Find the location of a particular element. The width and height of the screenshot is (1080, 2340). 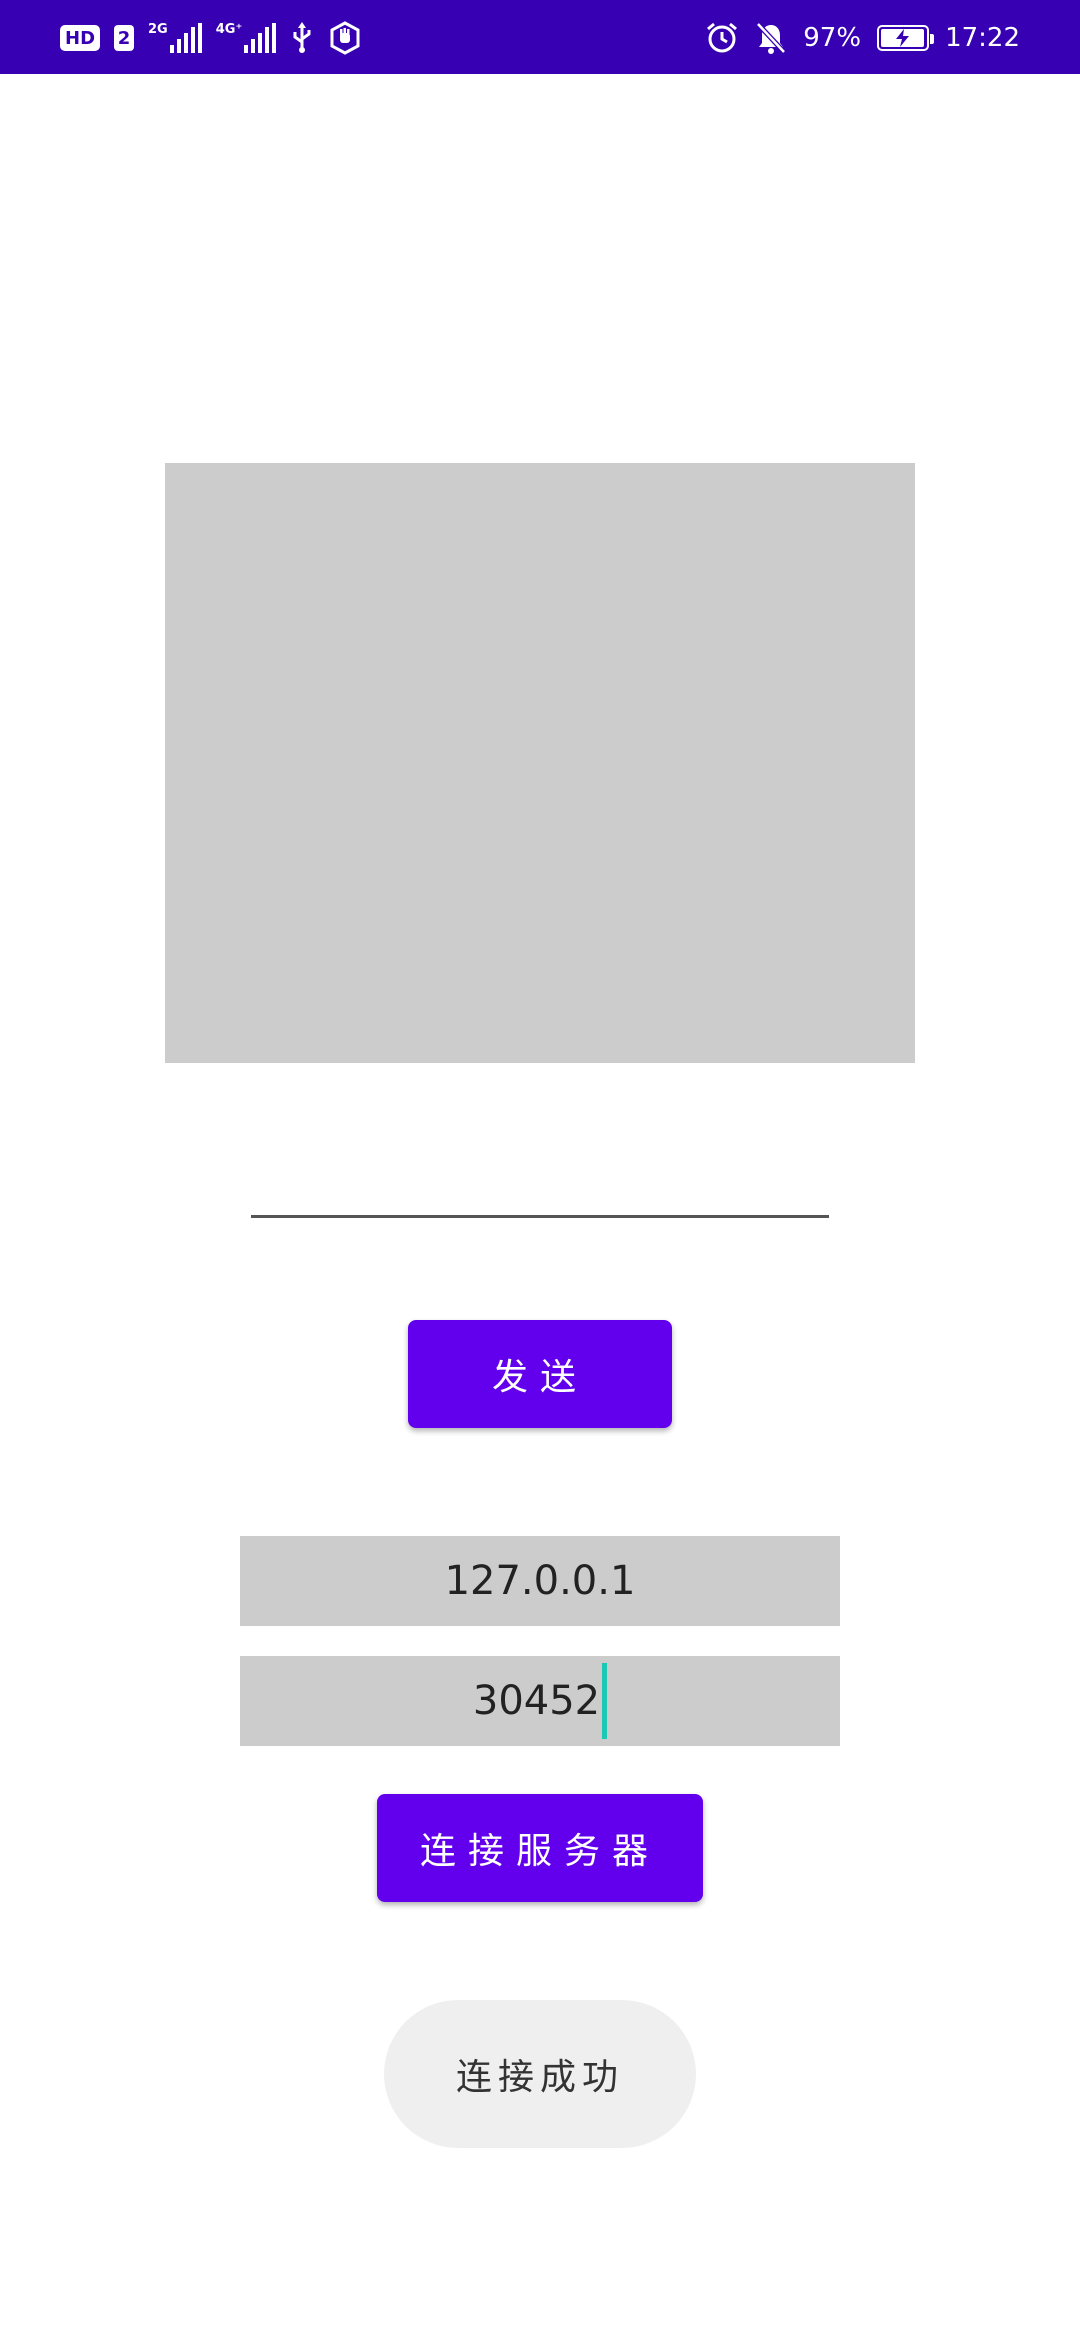

ip-address-field: 127.0.0.1 is located at coordinates (540, 1581).